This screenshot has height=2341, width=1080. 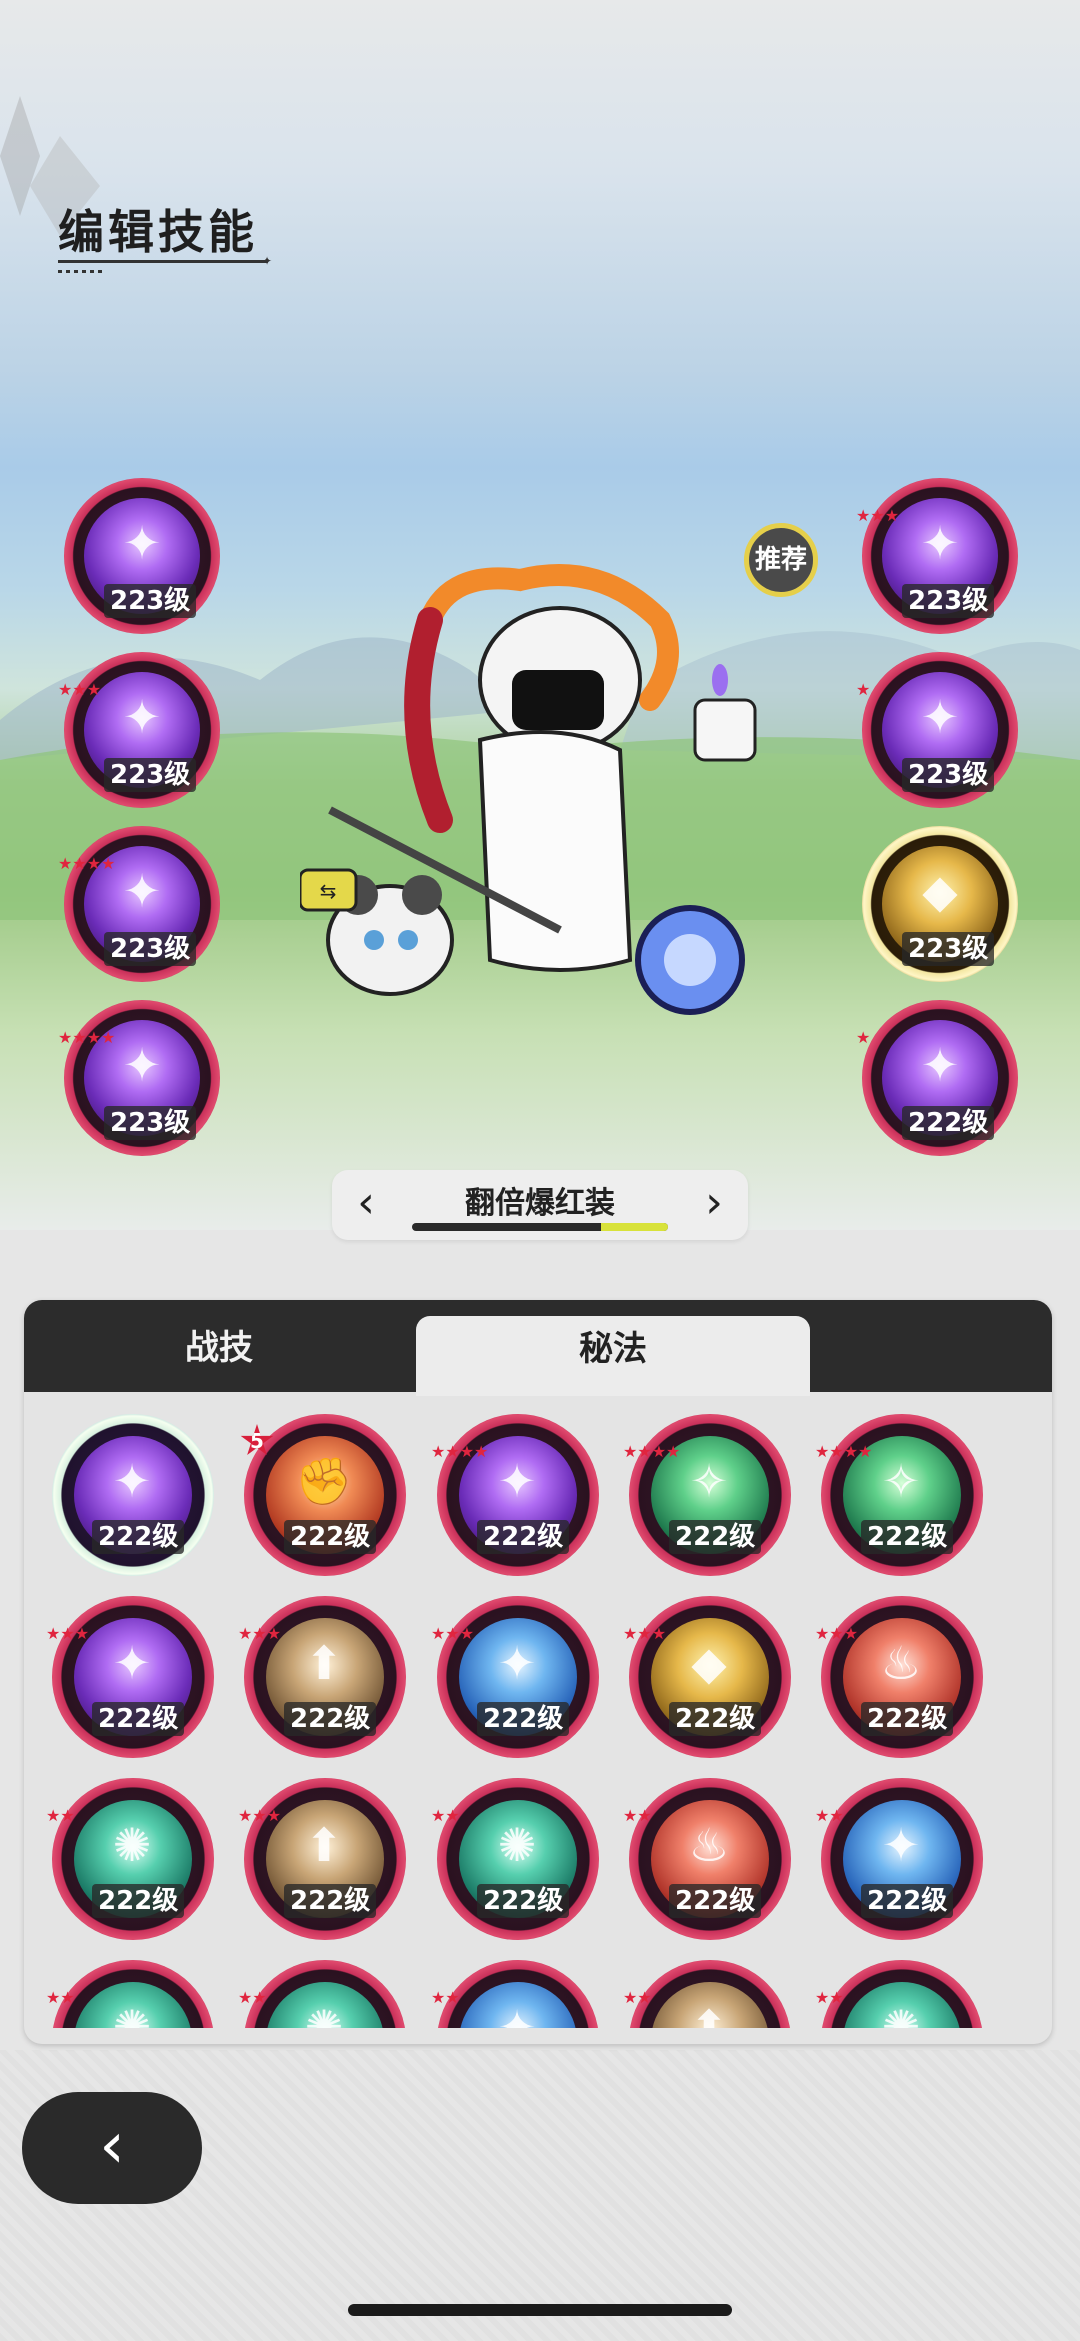 I want to click on skill-grid-item: ✊ 5 222级, so click(x=323, y=1495).